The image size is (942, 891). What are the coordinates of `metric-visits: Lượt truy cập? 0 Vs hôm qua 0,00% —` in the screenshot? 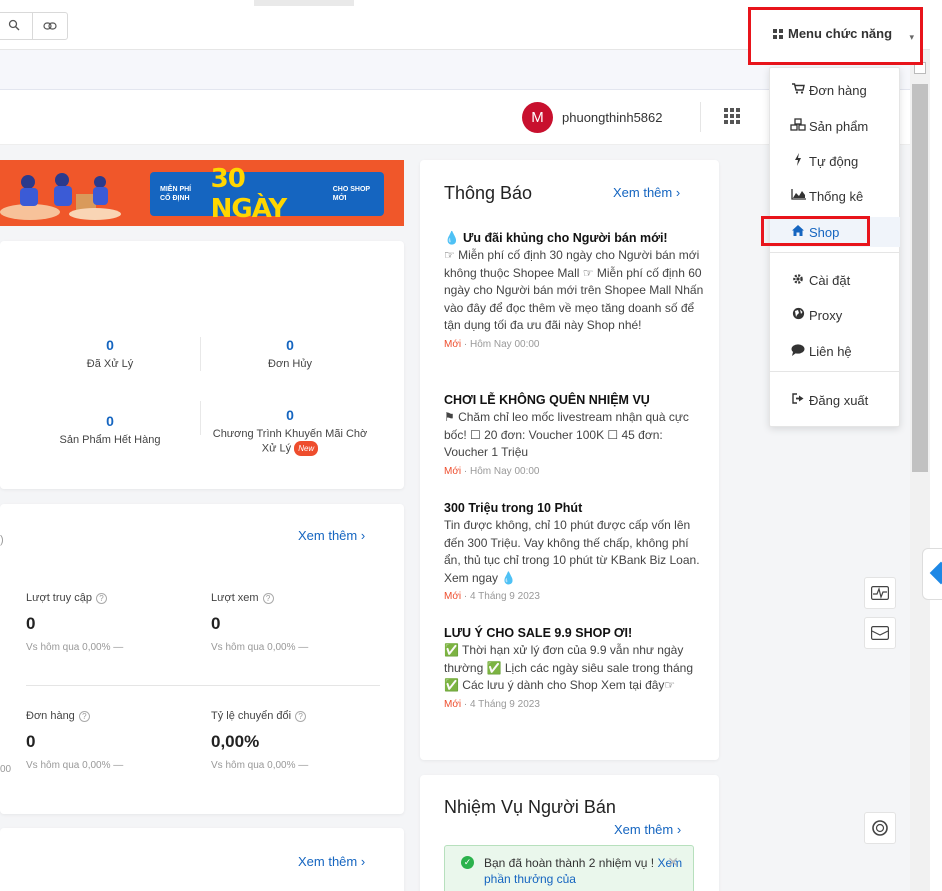 It's located at (74, 622).